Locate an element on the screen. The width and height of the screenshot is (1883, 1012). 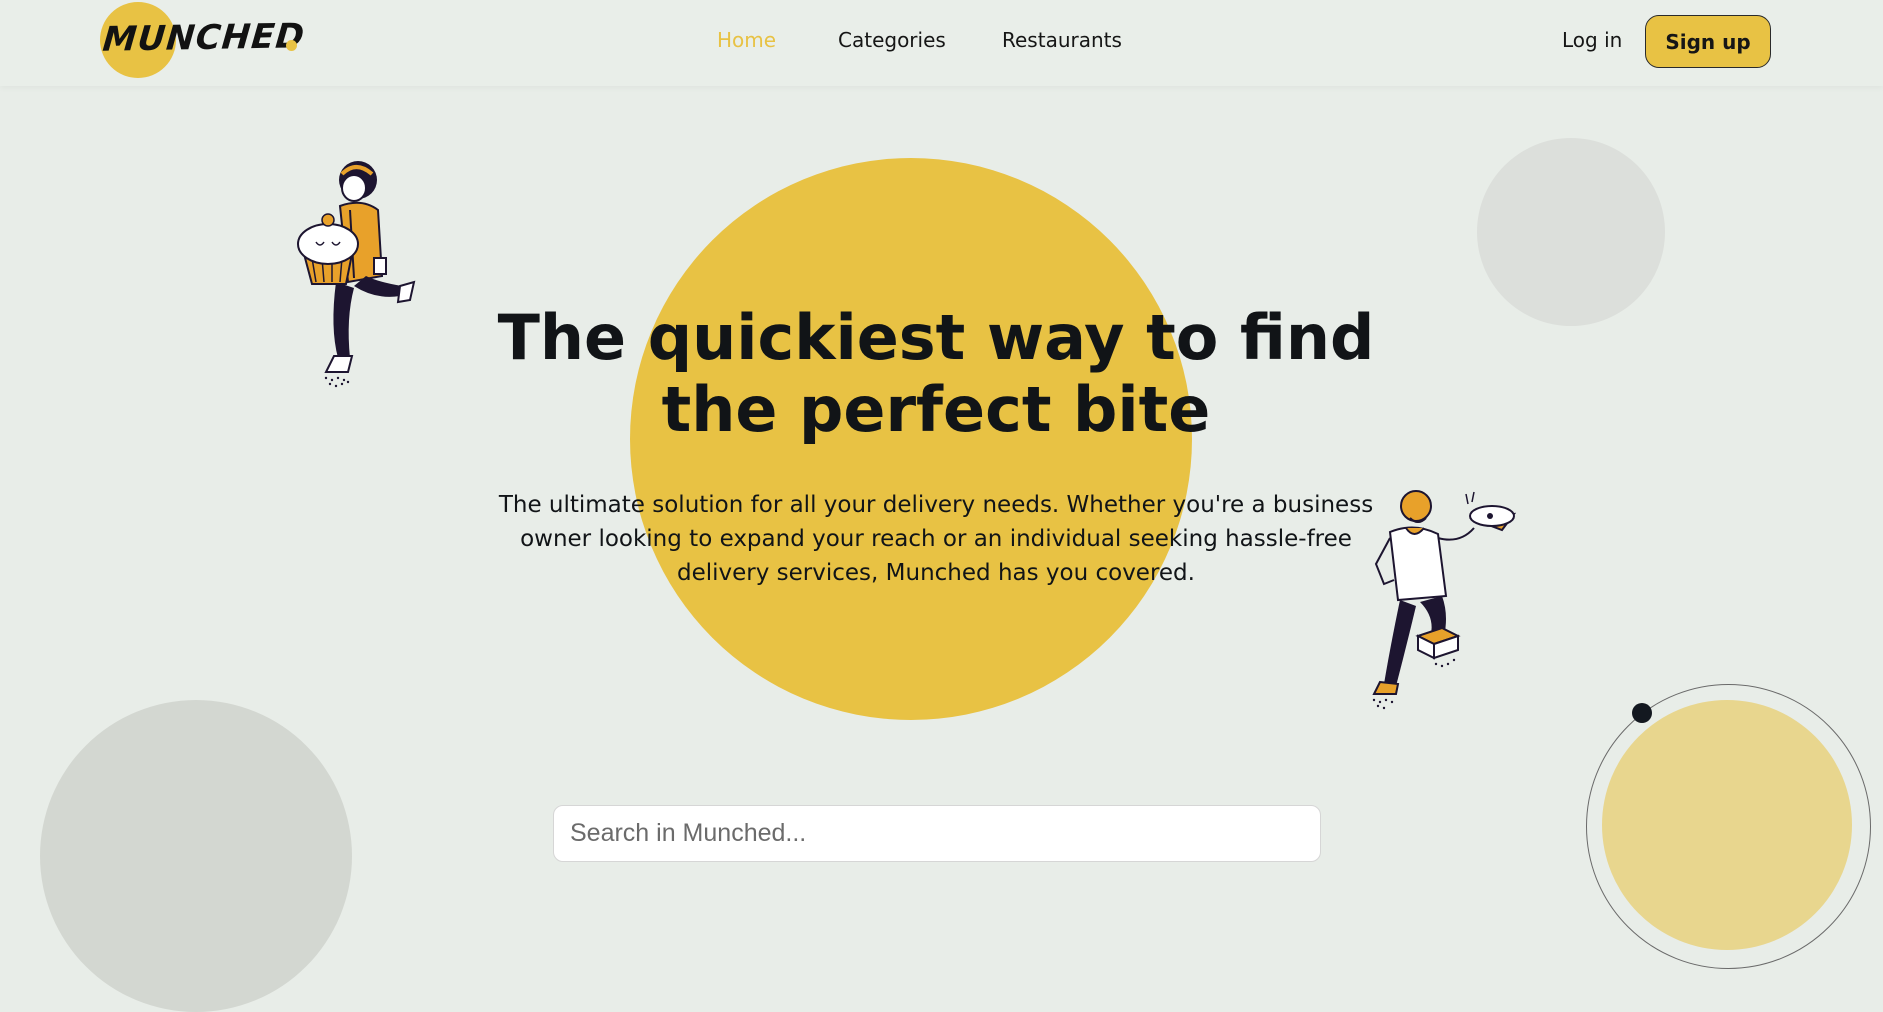
signup-button: Sign up is located at coordinates (1708, 41).